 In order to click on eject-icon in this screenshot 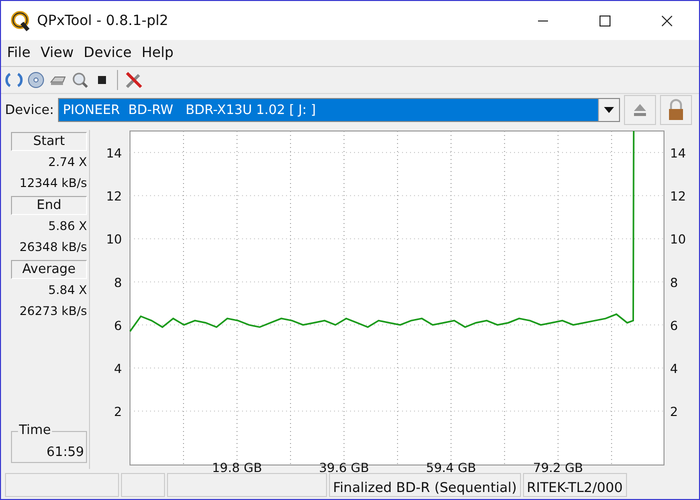, I will do `click(640, 110)`.